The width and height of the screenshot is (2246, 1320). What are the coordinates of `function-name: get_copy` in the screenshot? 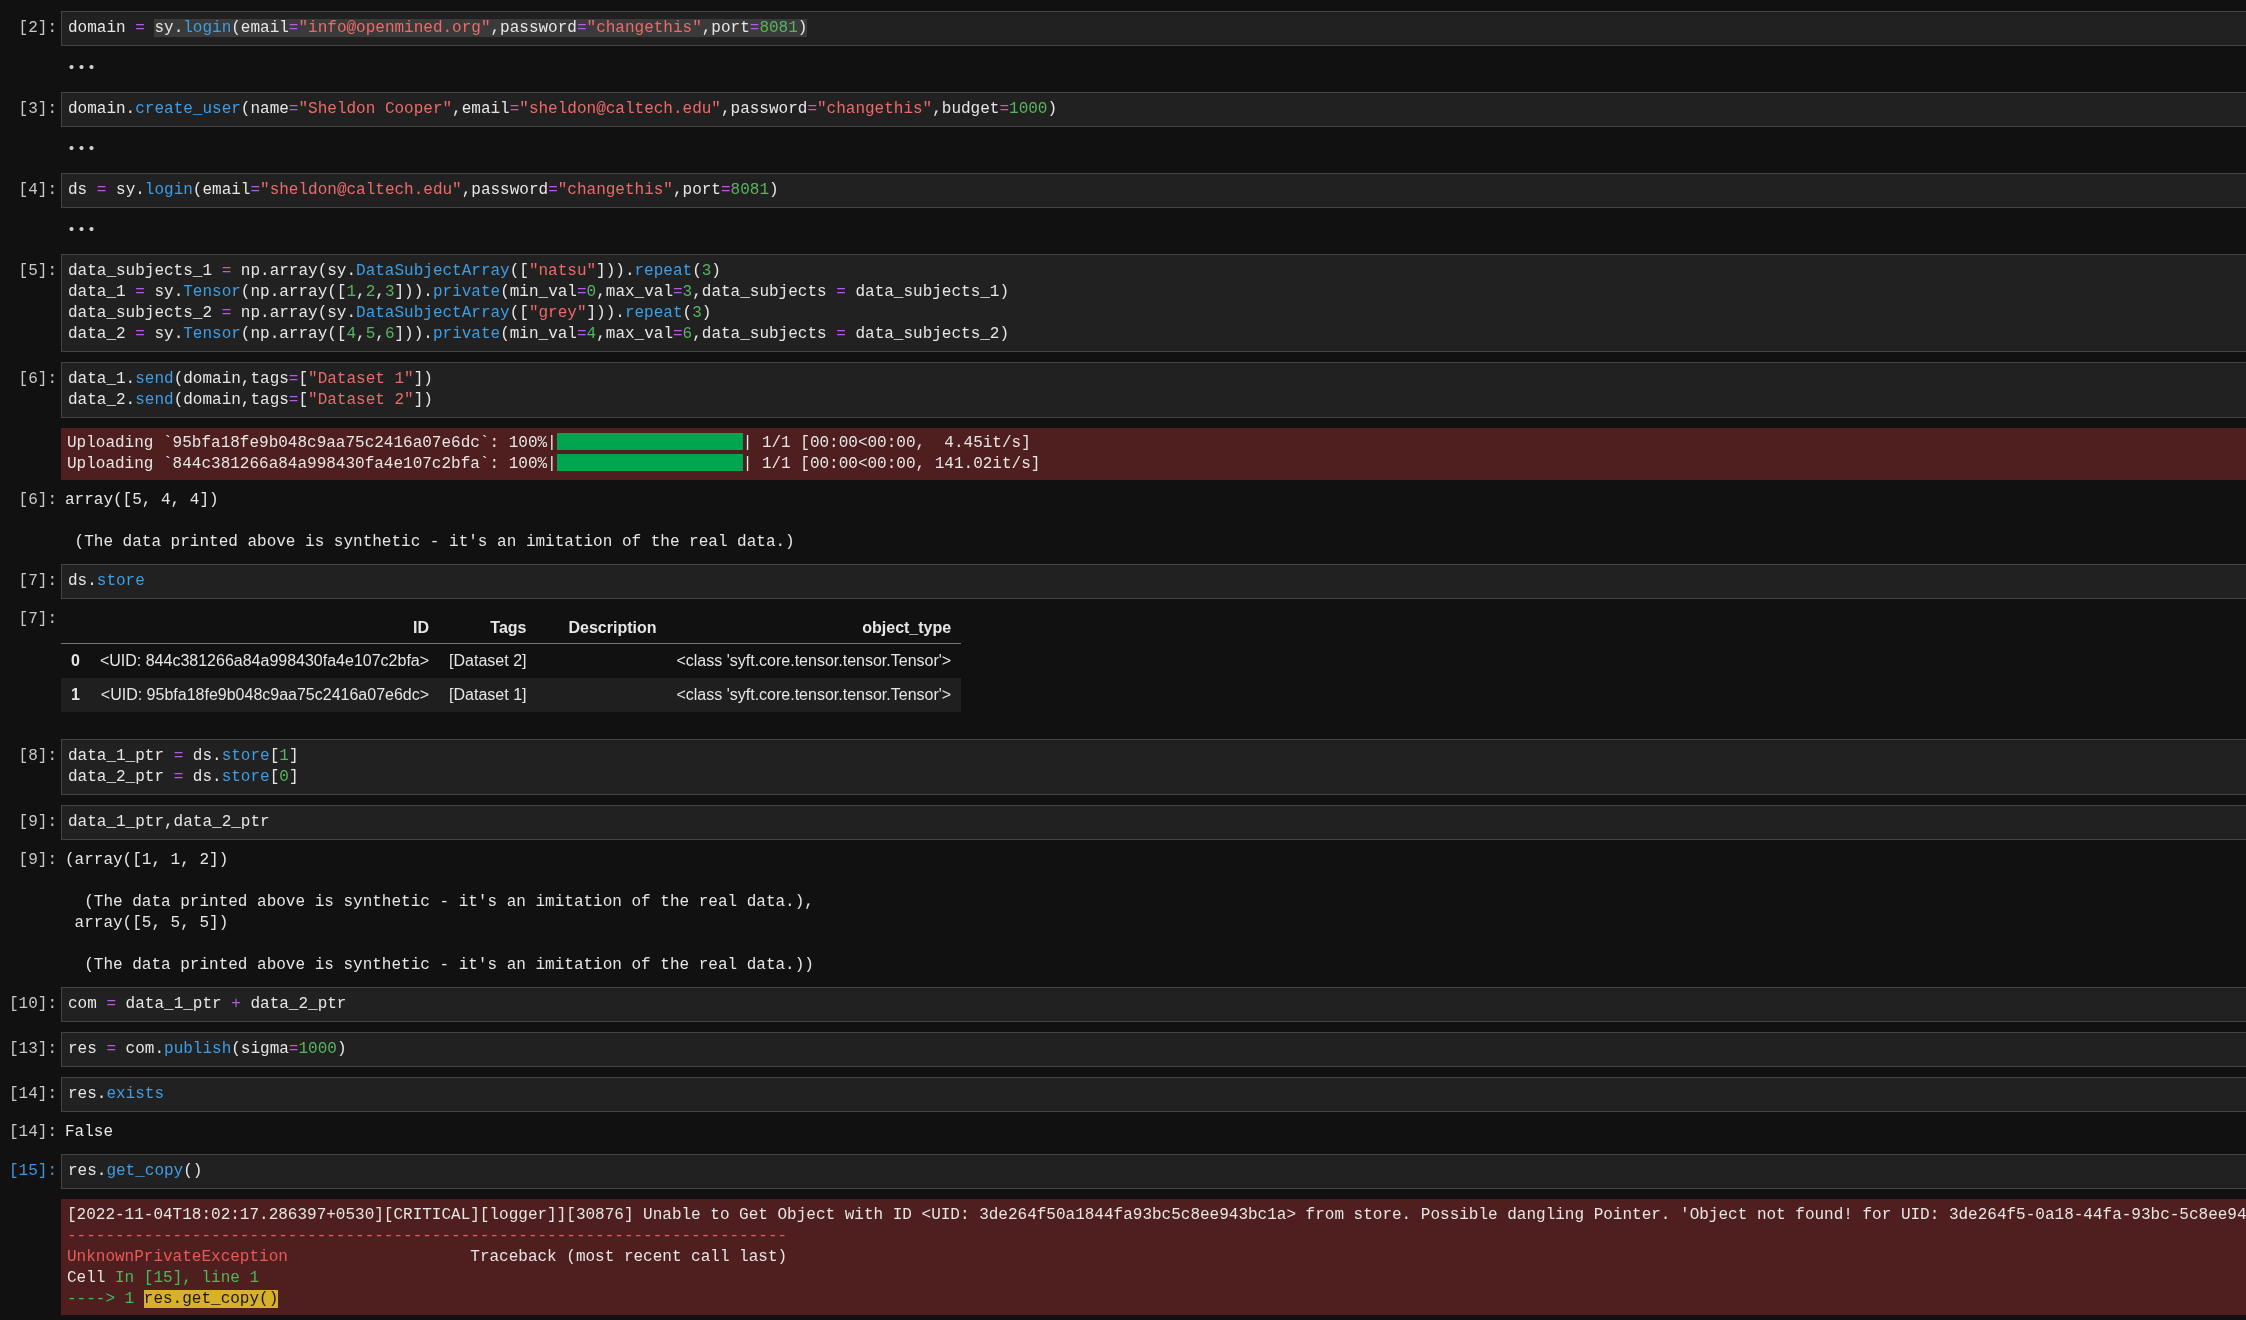 It's located at (145, 1171).